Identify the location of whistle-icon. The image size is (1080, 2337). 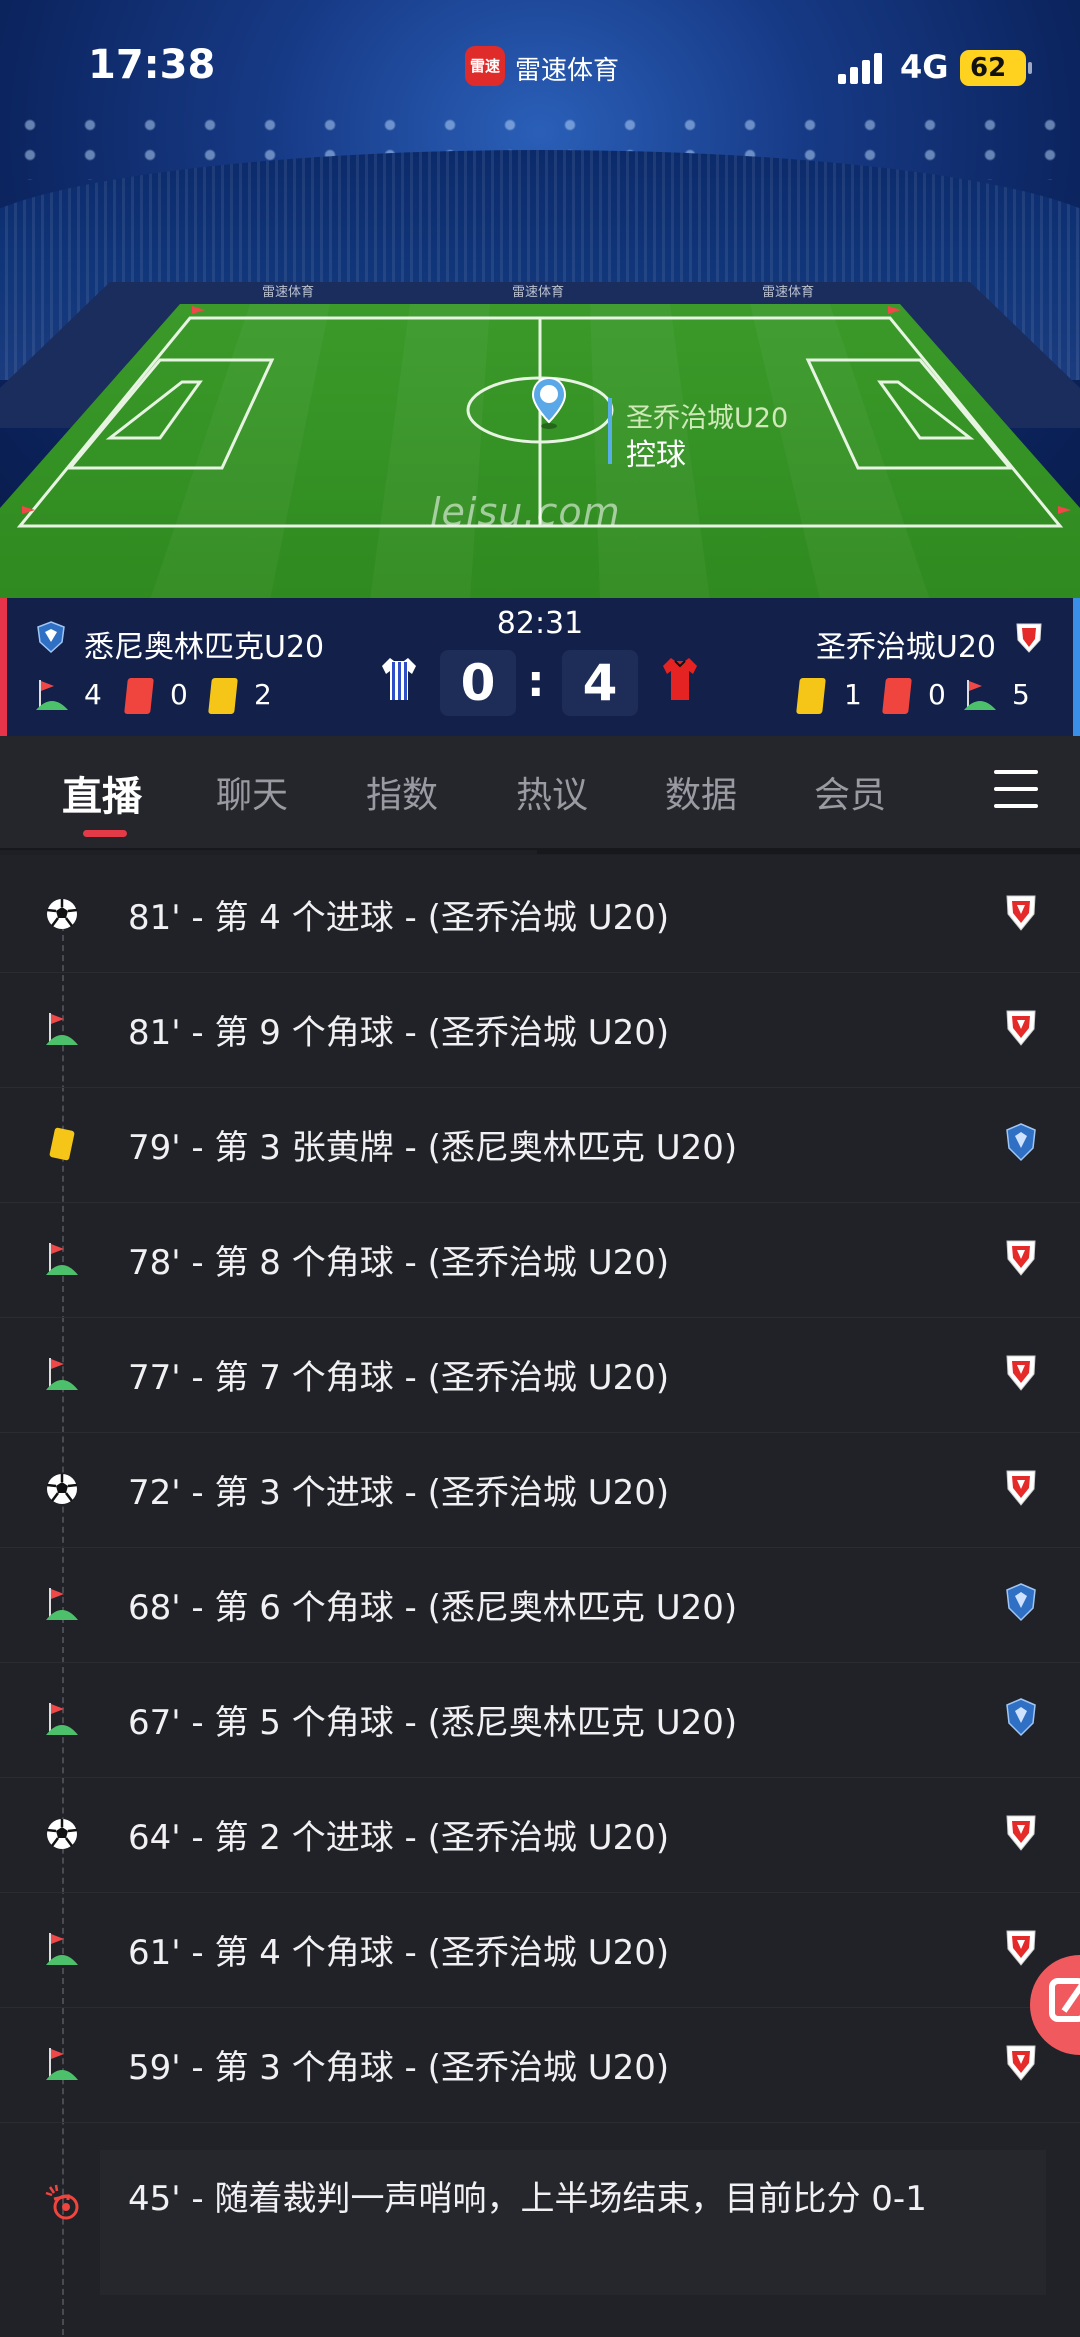
(62, 2202).